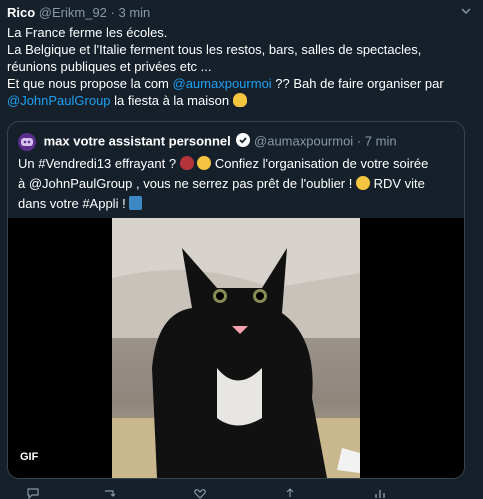 The image size is (483, 499). I want to click on quoted-author-name: max votre assistant personnel, so click(137, 140).